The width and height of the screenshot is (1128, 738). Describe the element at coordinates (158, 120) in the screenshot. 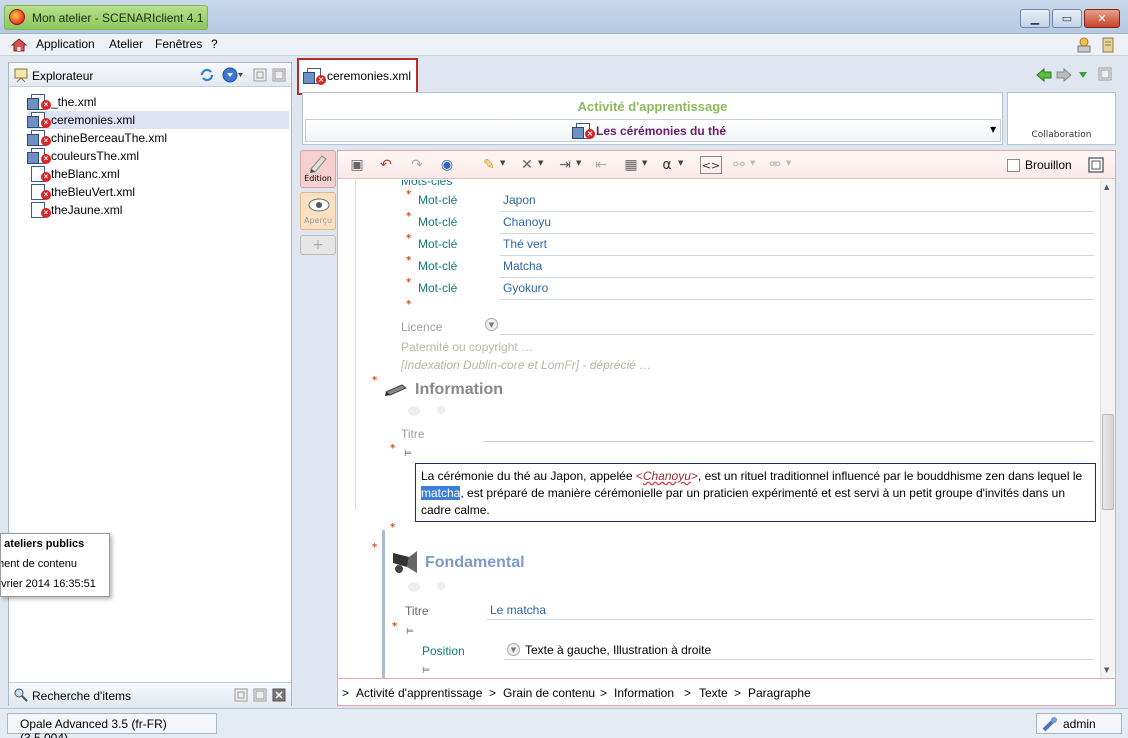

I see `file-item: × ceremonies.xml` at that location.